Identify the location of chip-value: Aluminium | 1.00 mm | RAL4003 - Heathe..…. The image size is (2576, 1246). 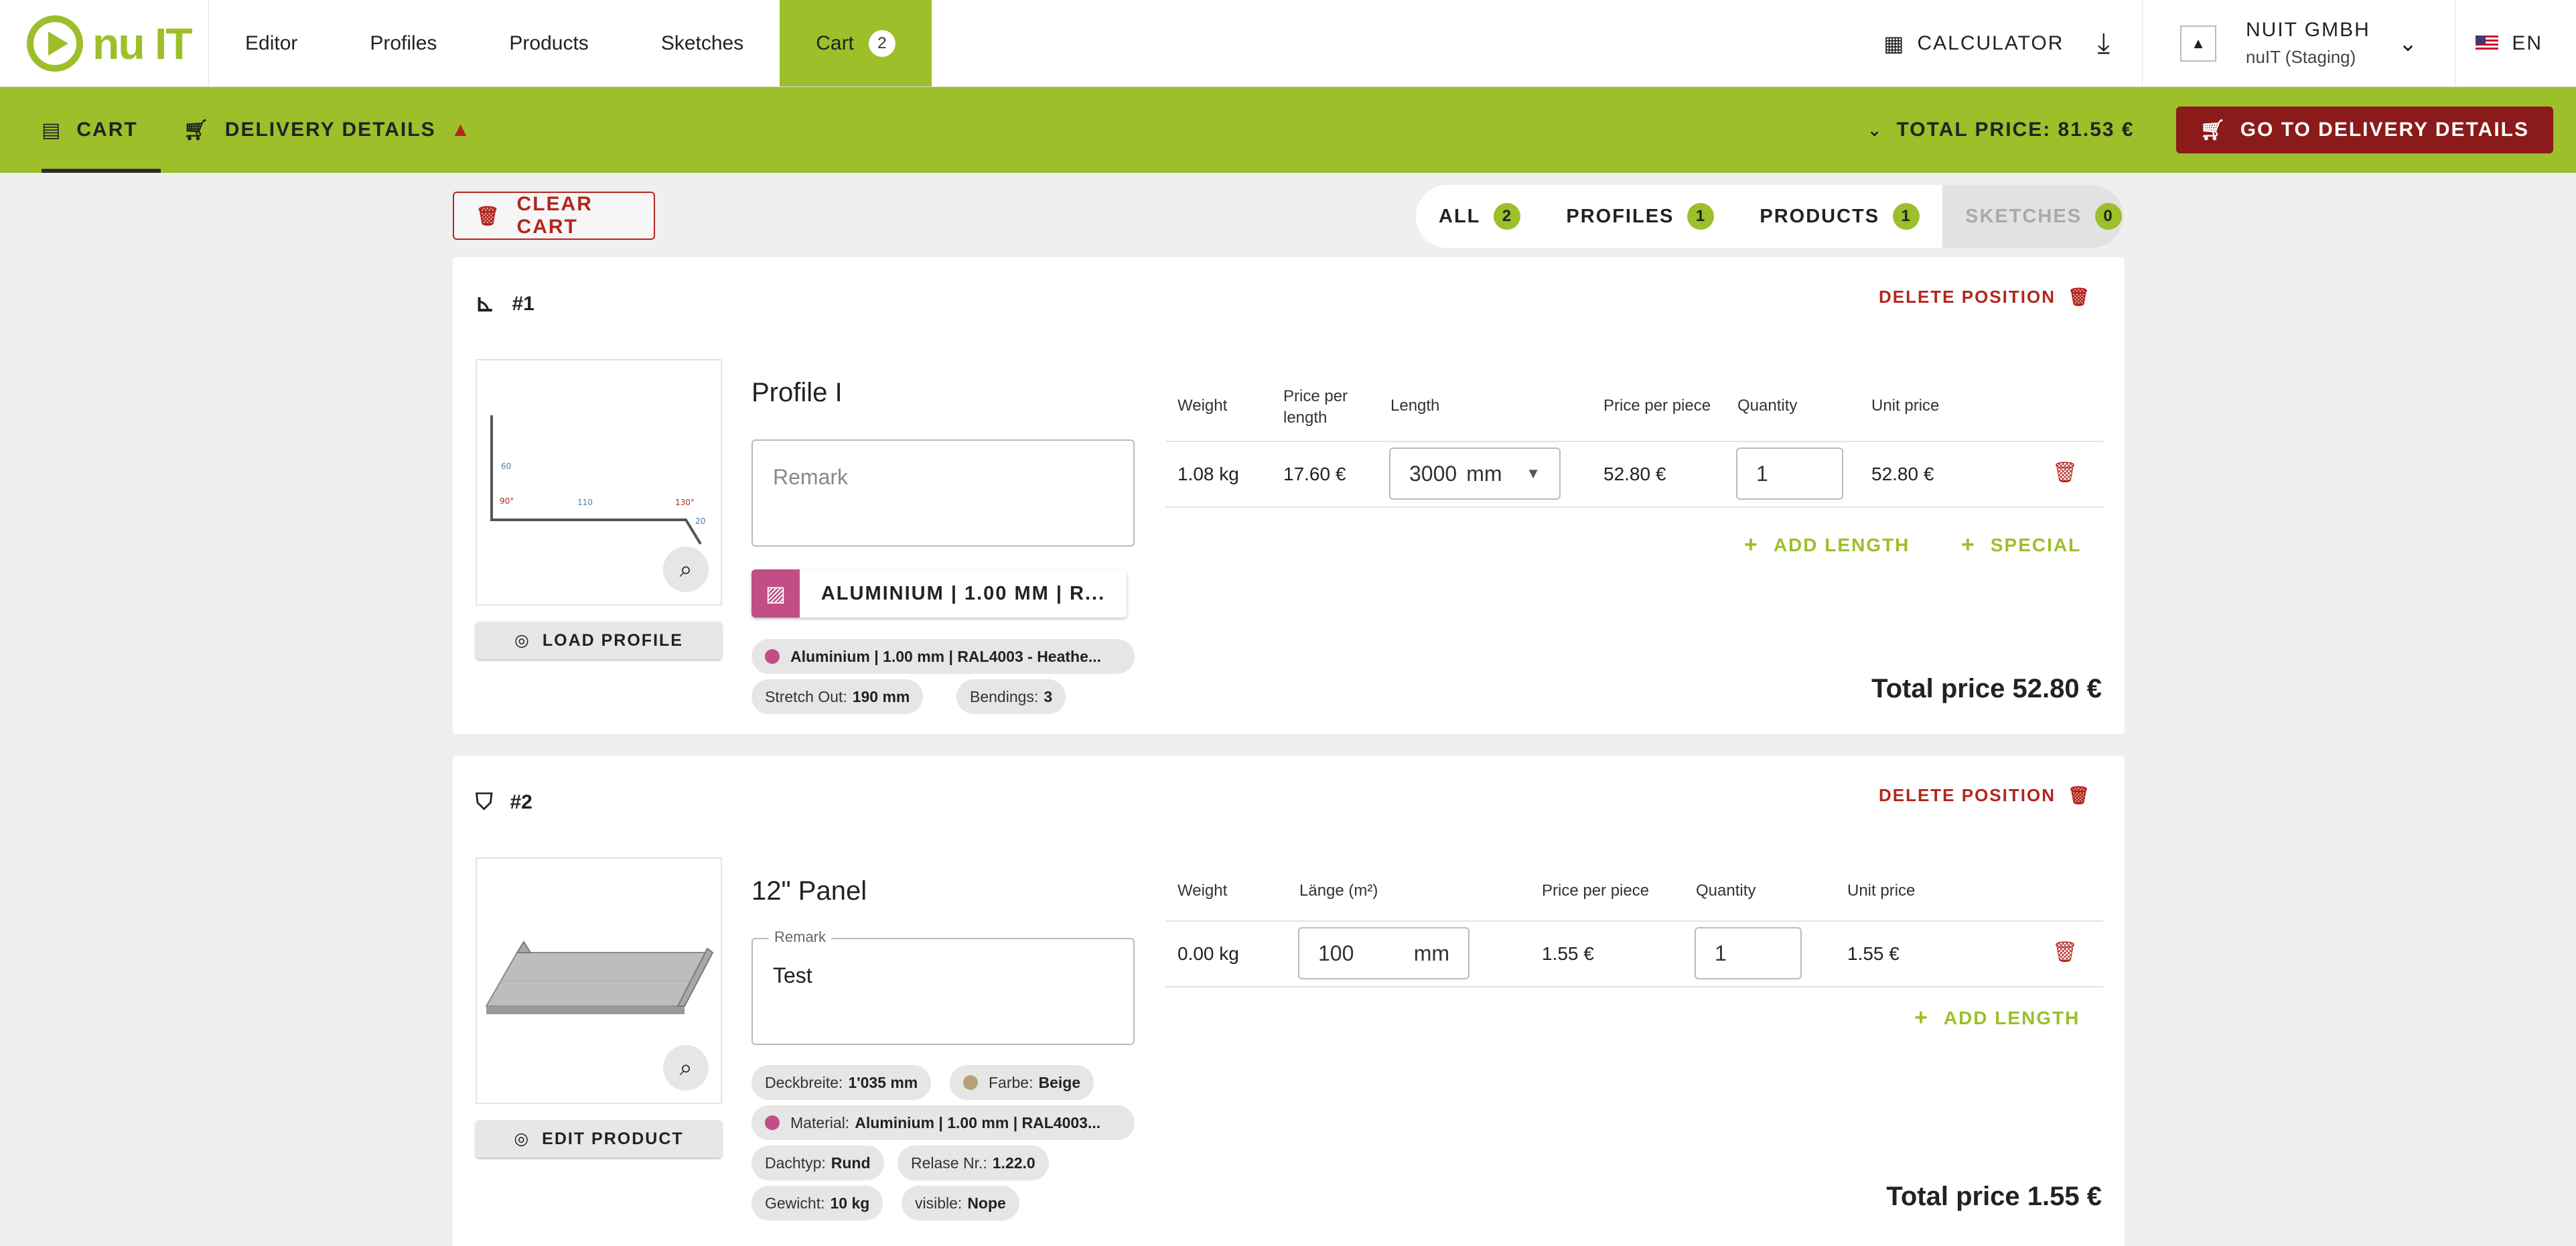
(946, 656).